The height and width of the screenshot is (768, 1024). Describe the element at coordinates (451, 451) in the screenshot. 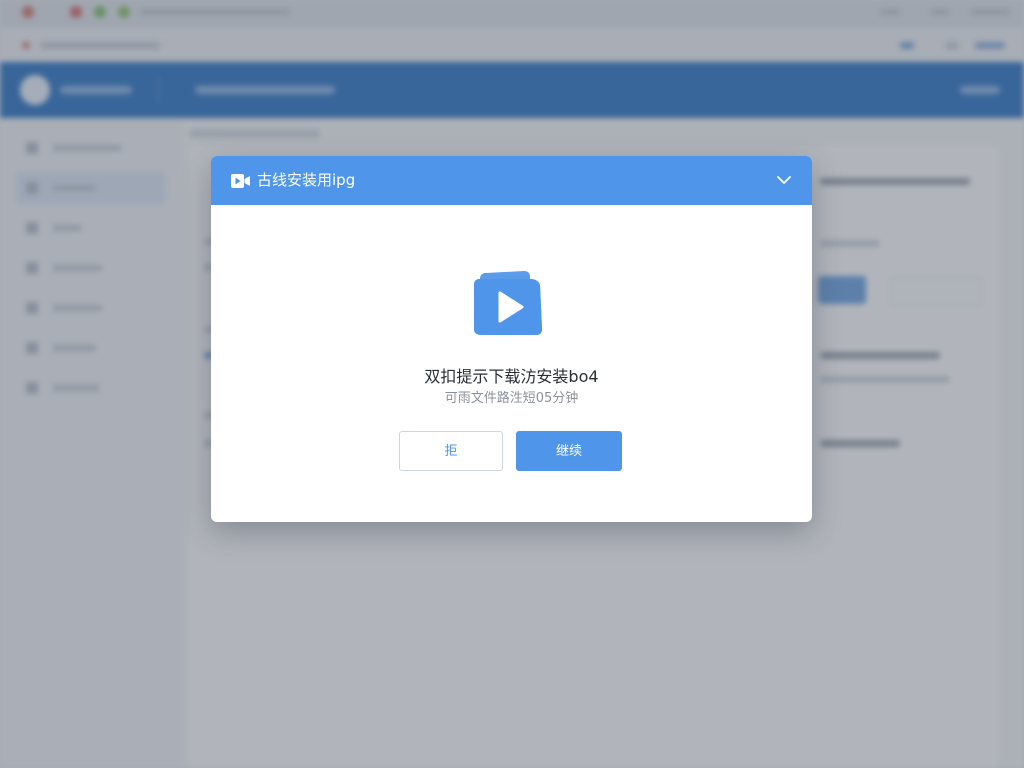

I see `cancel-button: 拒` at that location.